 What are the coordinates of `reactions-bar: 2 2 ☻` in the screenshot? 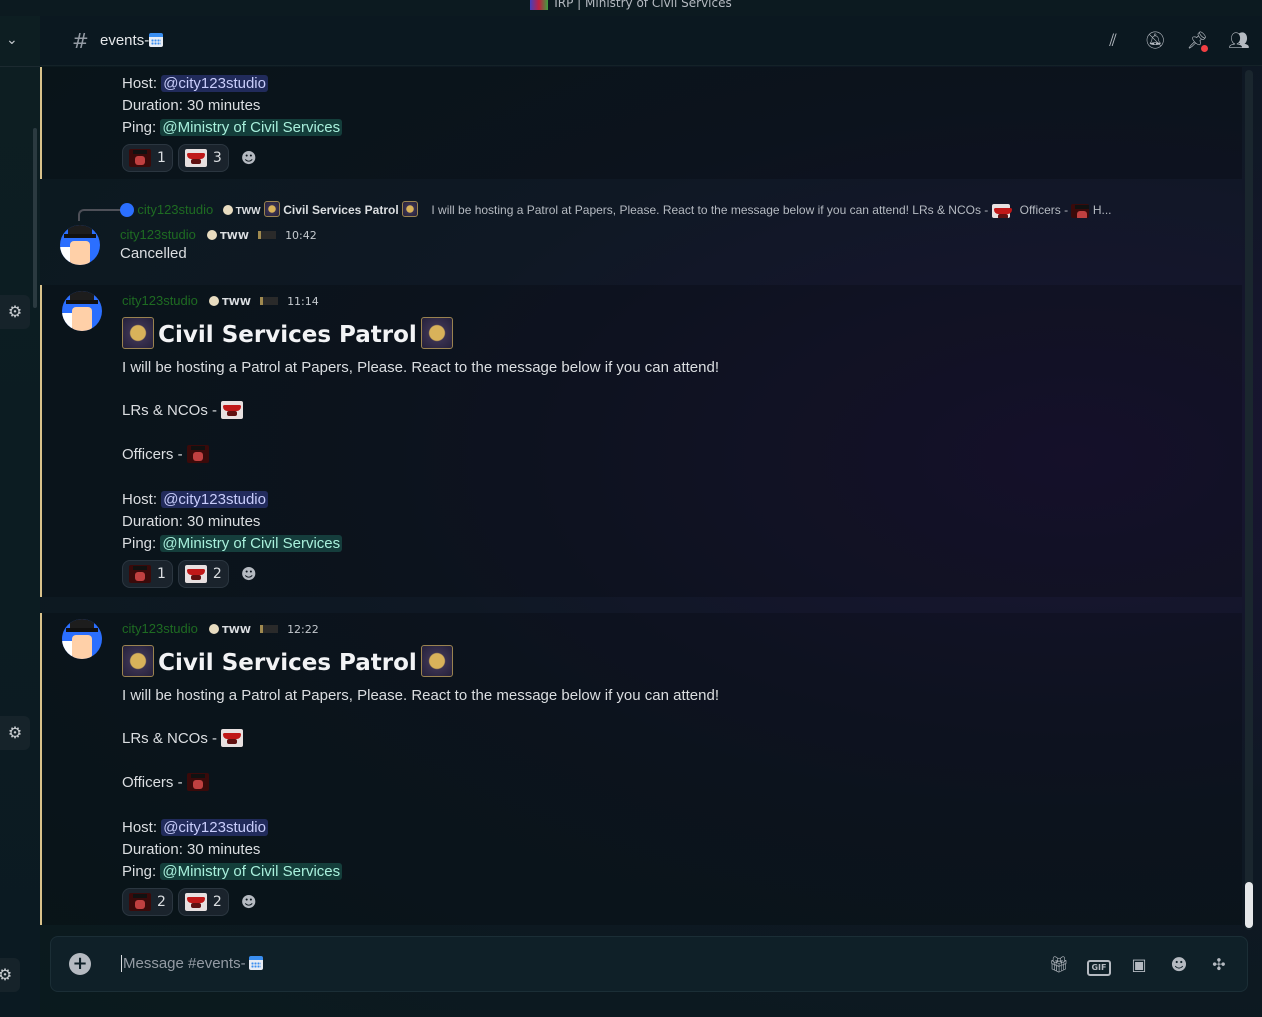 It's located at (193, 902).